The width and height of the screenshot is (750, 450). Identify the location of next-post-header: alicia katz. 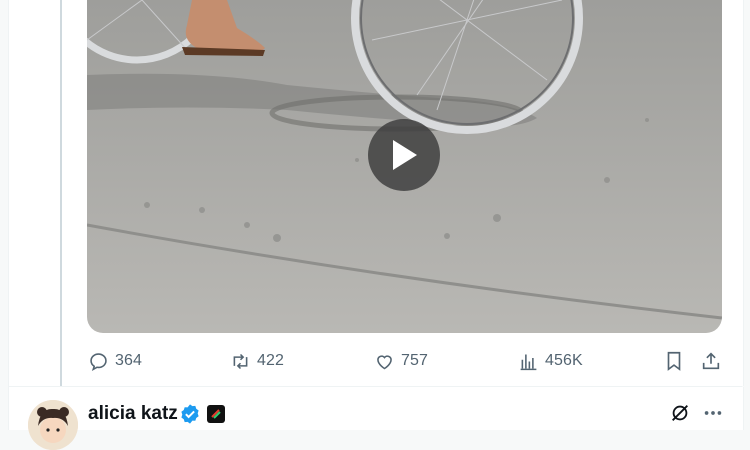
(376, 418).